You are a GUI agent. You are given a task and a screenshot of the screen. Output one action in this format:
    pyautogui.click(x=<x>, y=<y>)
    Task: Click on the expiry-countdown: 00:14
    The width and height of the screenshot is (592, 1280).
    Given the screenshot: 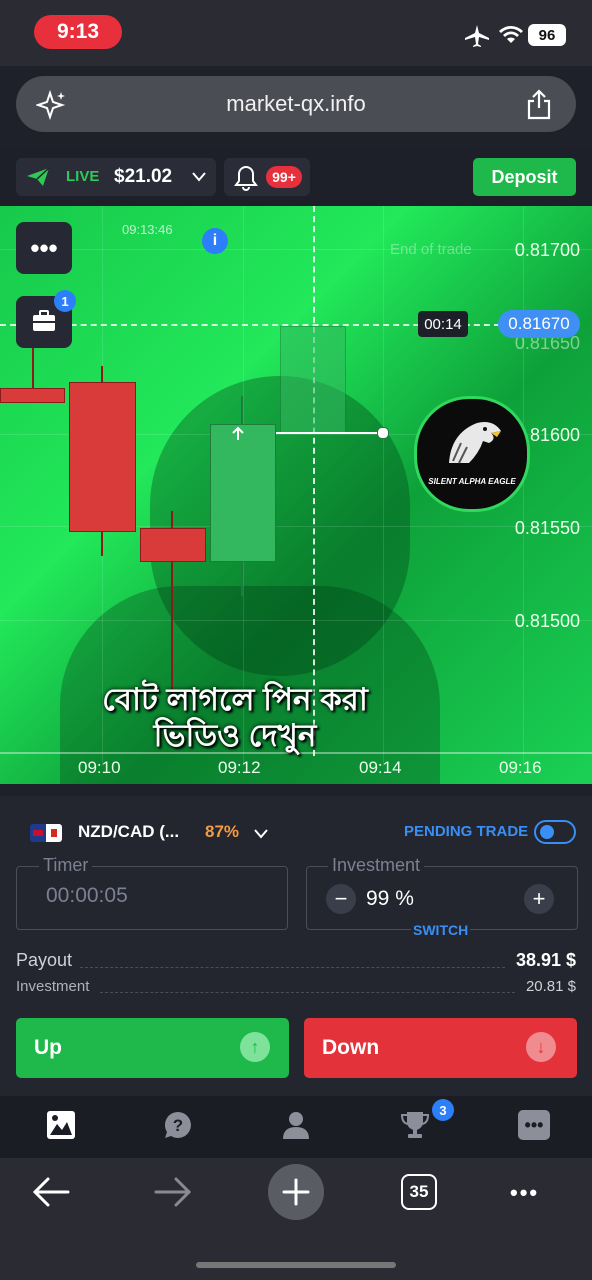 What is the action you would take?
    pyautogui.click(x=443, y=324)
    